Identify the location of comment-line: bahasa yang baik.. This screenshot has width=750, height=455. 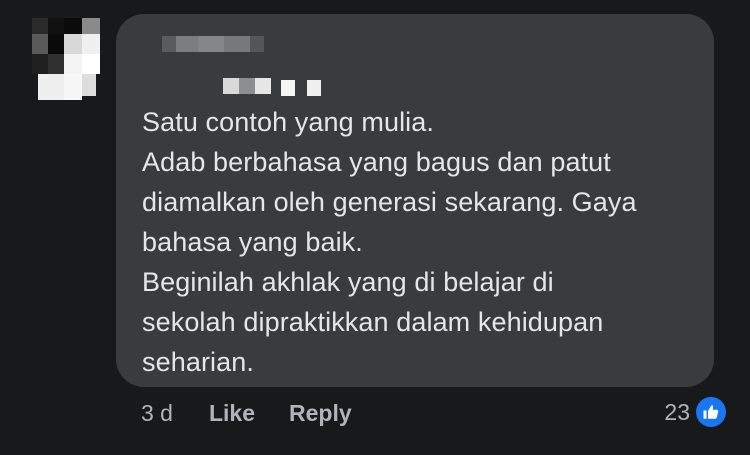
(252, 242).